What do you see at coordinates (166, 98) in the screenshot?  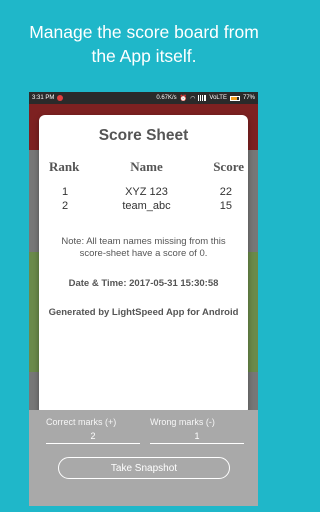 I see `network-speed: 0.67K/s` at bounding box center [166, 98].